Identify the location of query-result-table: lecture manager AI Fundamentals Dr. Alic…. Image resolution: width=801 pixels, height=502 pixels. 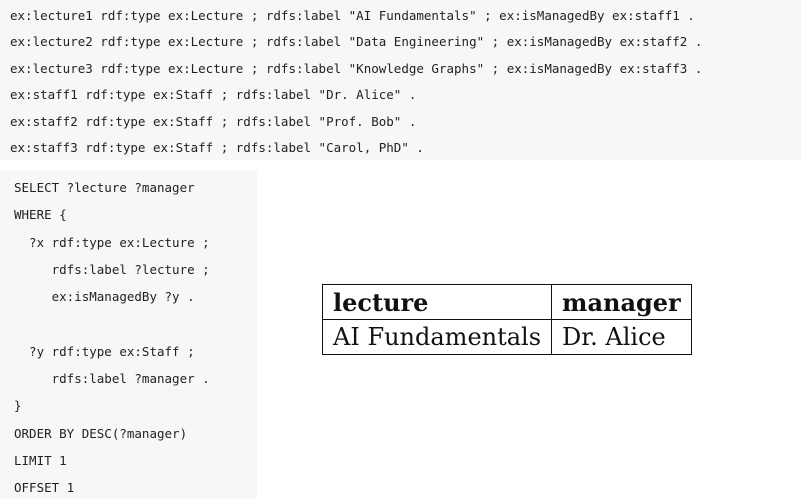
(506, 319).